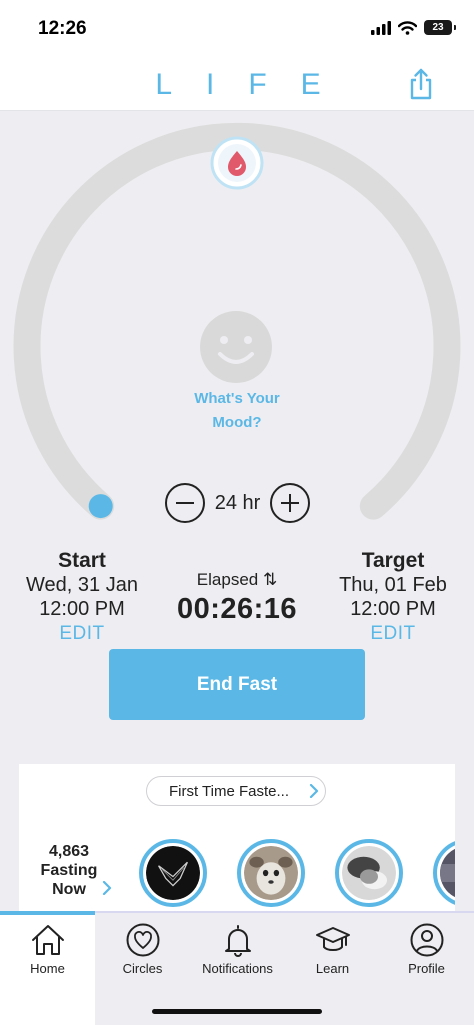  Describe the element at coordinates (255, 84) in the screenshot. I see `app-logo: LIFE` at that location.